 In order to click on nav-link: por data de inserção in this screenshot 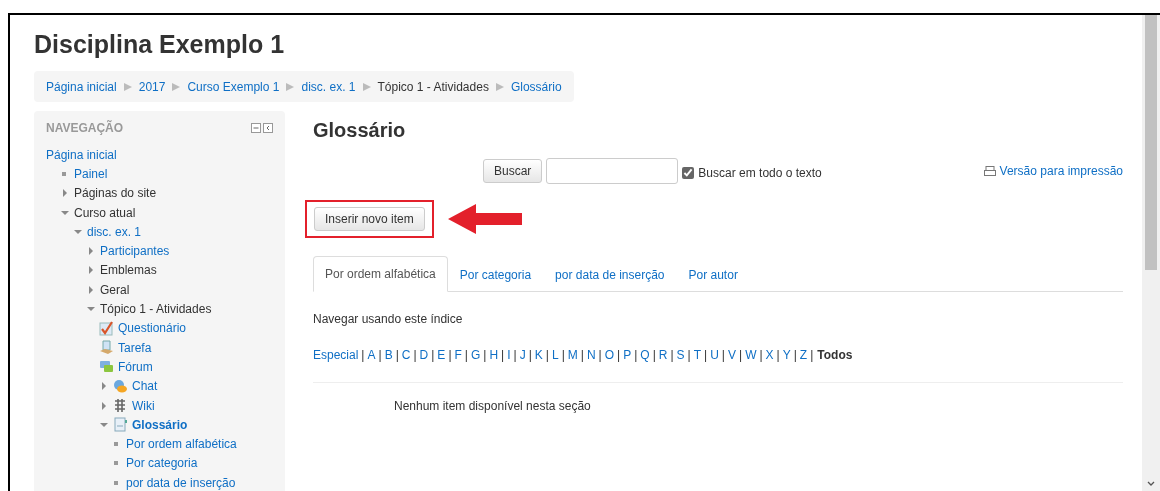, I will do `click(181, 482)`.